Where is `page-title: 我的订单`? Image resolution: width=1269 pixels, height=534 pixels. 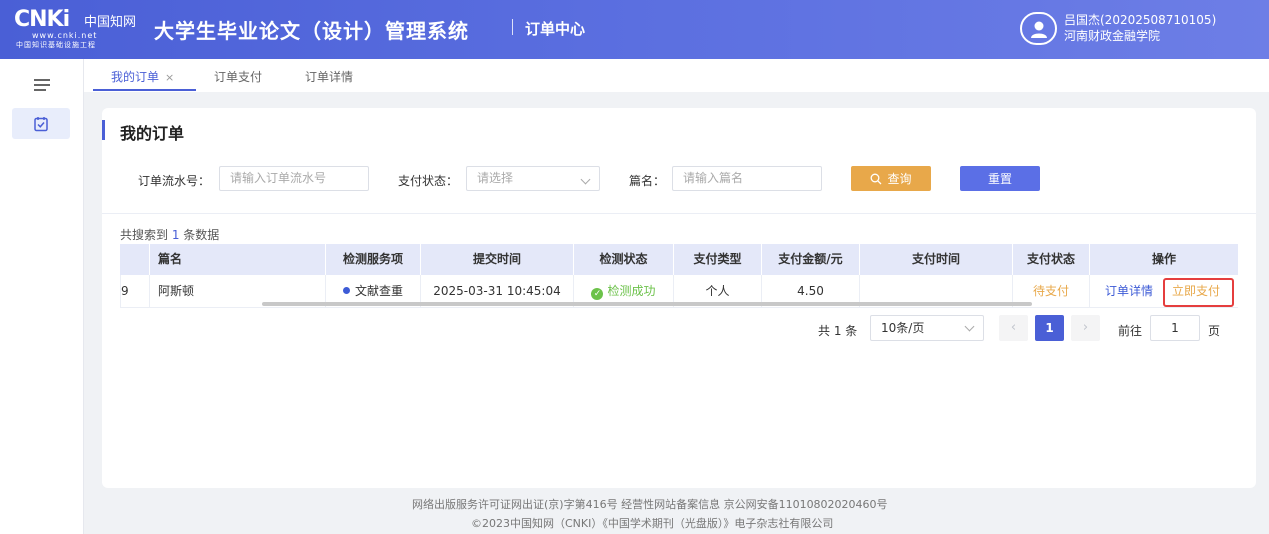 page-title: 我的订单 is located at coordinates (152, 133).